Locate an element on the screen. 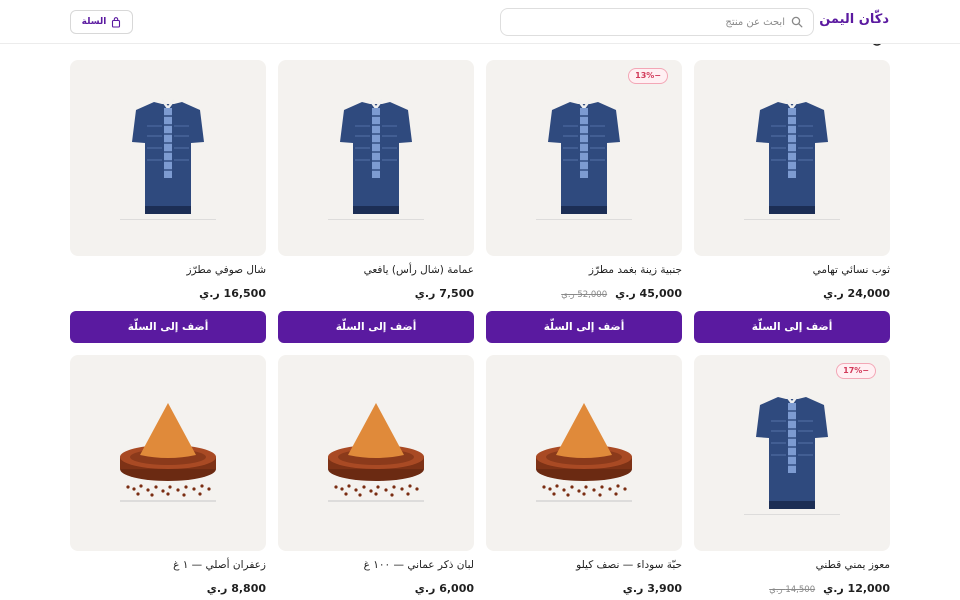 The height and width of the screenshot is (600, 960). price-row: 12,000 ر.ي 14,500 ر.ي is located at coordinates (792, 589).